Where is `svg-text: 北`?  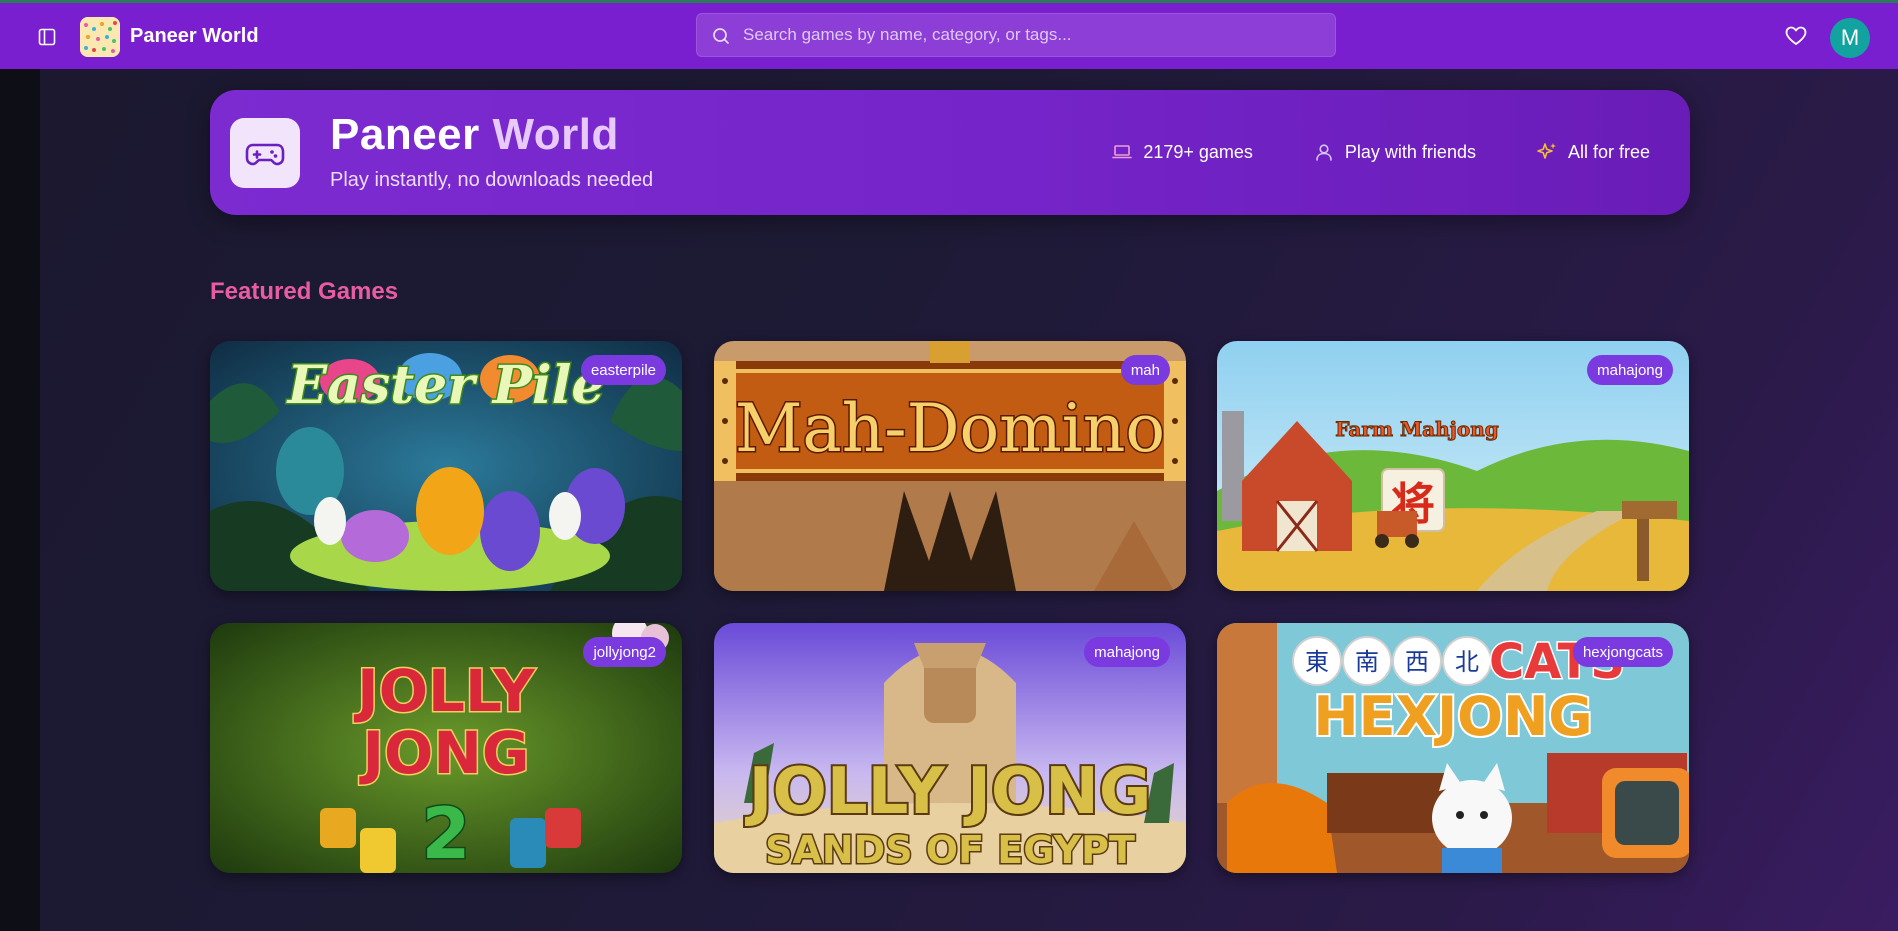 svg-text: 北 is located at coordinates (1467, 662).